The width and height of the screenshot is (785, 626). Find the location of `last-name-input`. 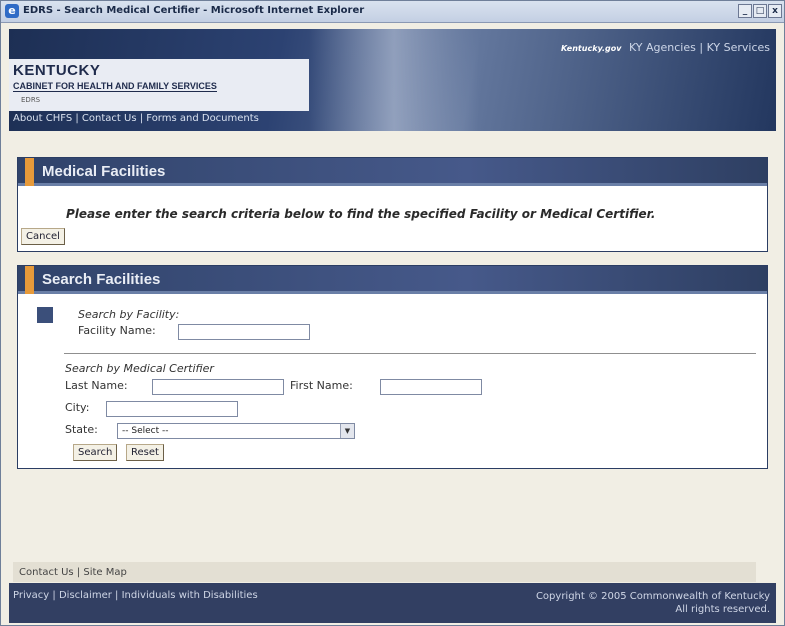

last-name-input is located at coordinates (218, 387).